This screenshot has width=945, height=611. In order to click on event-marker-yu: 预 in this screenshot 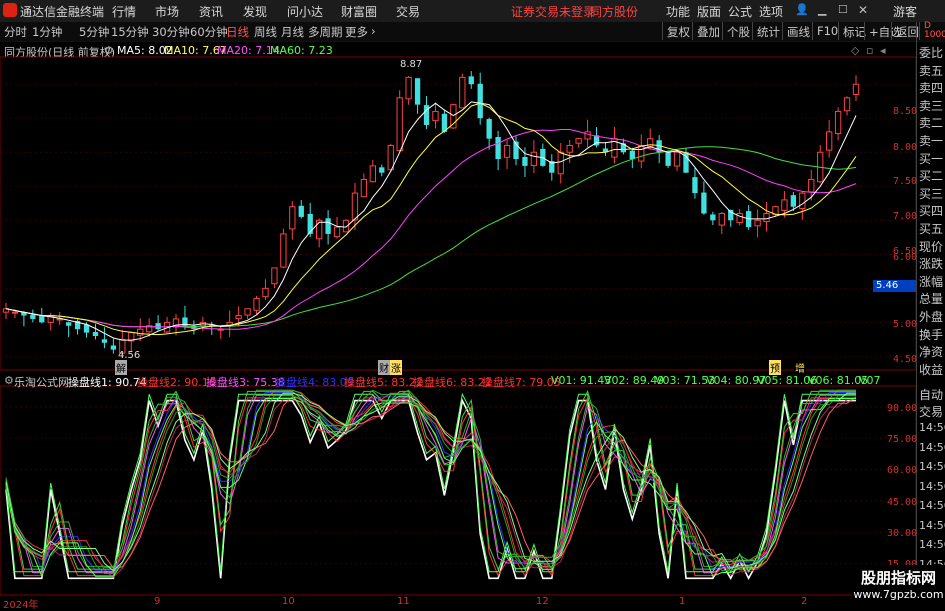, I will do `click(775, 367)`.